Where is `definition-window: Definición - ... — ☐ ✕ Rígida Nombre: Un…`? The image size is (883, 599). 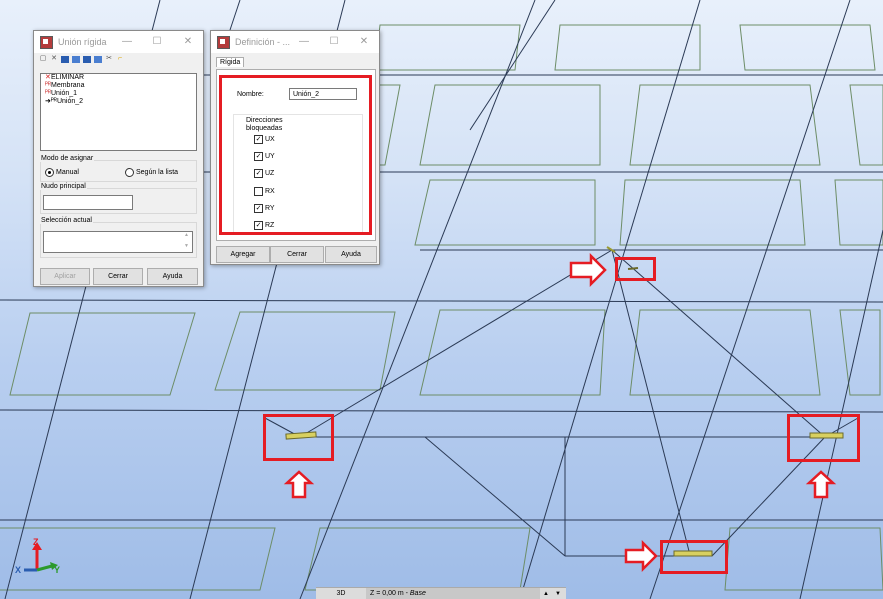
definition-window: Definición - ... — ☐ ✕ Rígida Nombre: Un… is located at coordinates (295, 147).